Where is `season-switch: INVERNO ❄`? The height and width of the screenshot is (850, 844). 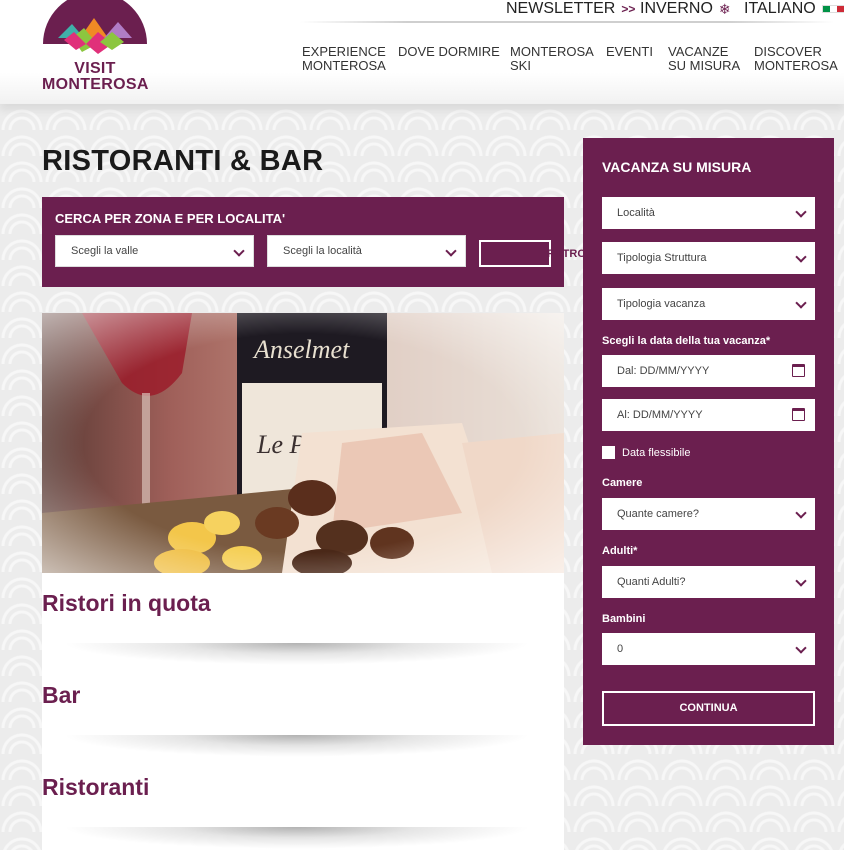
season-switch: INVERNO ❄ is located at coordinates (685, 9).